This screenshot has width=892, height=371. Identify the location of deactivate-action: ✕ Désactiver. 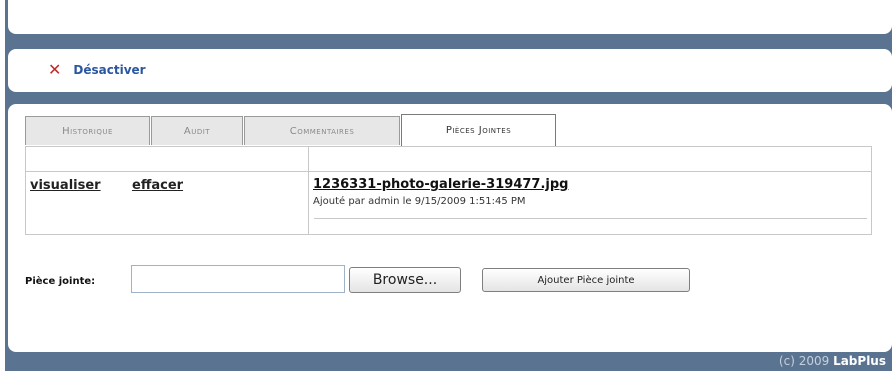
(97, 70).